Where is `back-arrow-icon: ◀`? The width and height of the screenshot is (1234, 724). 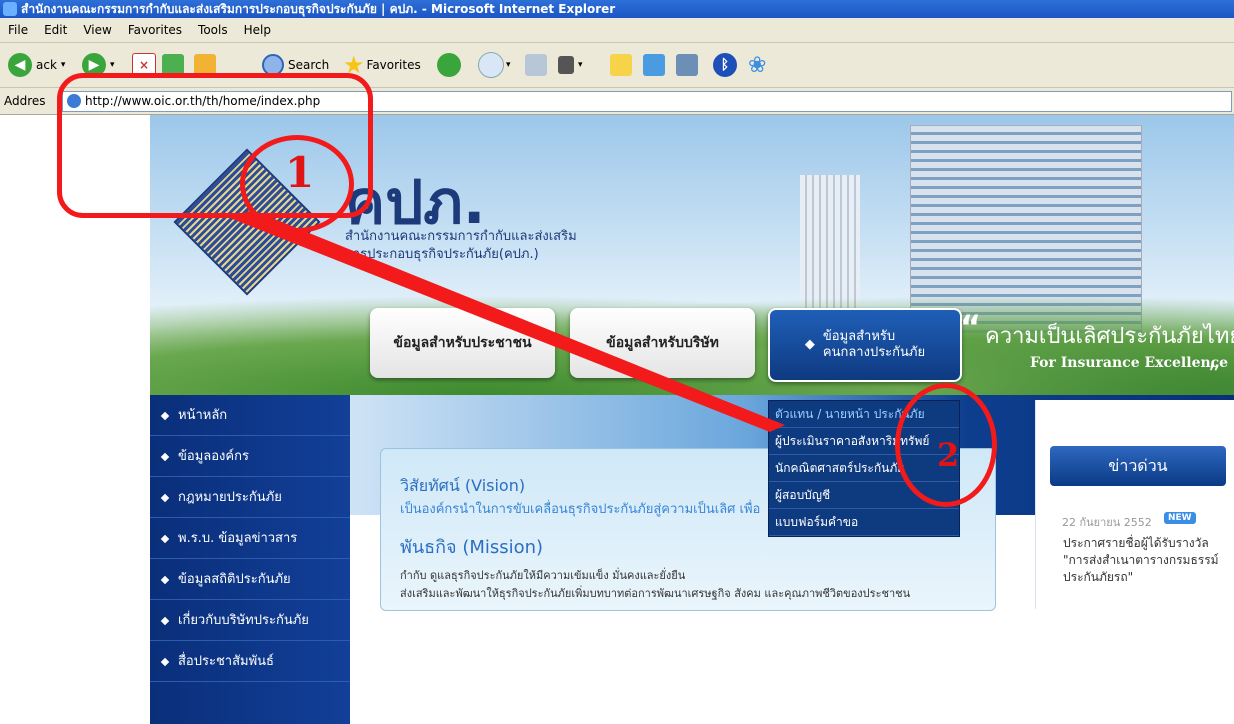
back-arrow-icon: ◀ is located at coordinates (20, 65).